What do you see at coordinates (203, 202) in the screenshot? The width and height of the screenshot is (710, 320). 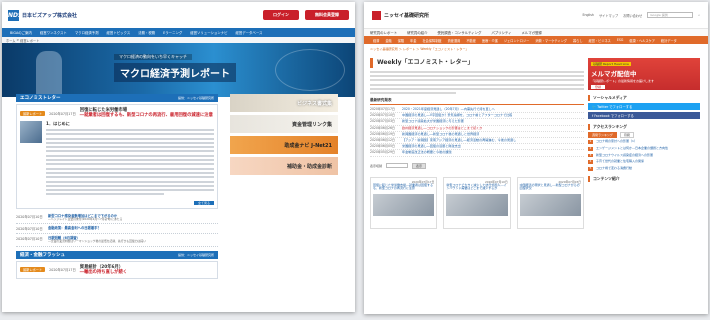 I see `see-all-button: 全て見る` at bounding box center [203, 202].